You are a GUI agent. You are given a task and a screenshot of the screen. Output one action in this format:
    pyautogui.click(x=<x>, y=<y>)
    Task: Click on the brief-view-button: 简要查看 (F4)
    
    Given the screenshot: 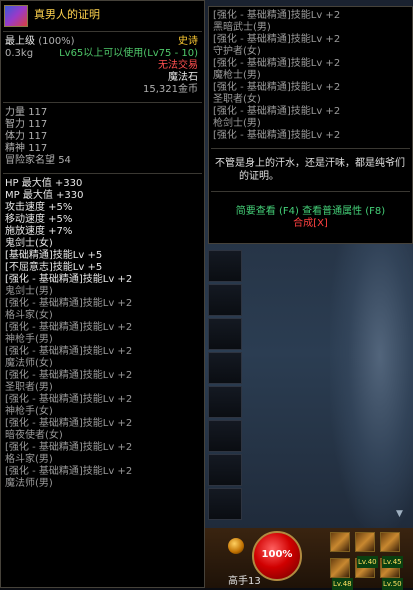 What is the action you would take?
    pyautogui.click(x=267, y=211)
    